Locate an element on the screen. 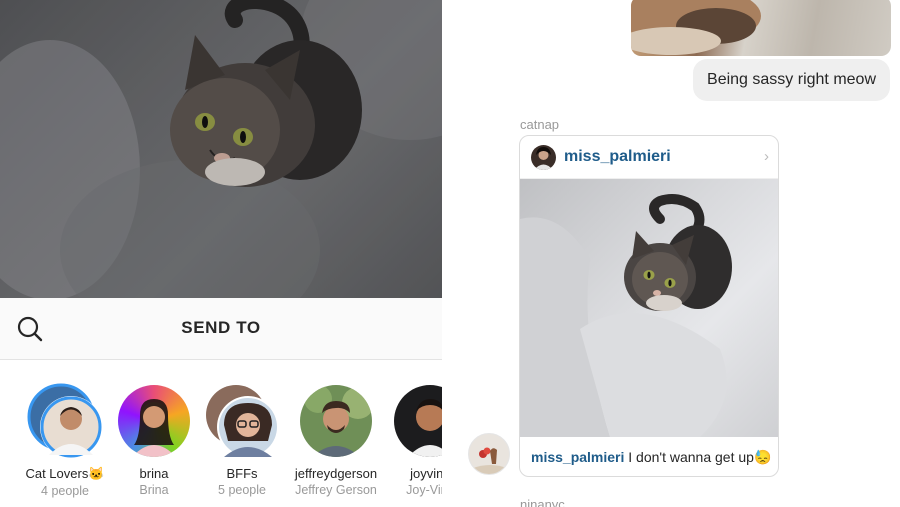 This screenshot has width=900, height=507. sender-label: ninanyc is located at coordinates (542, 502).